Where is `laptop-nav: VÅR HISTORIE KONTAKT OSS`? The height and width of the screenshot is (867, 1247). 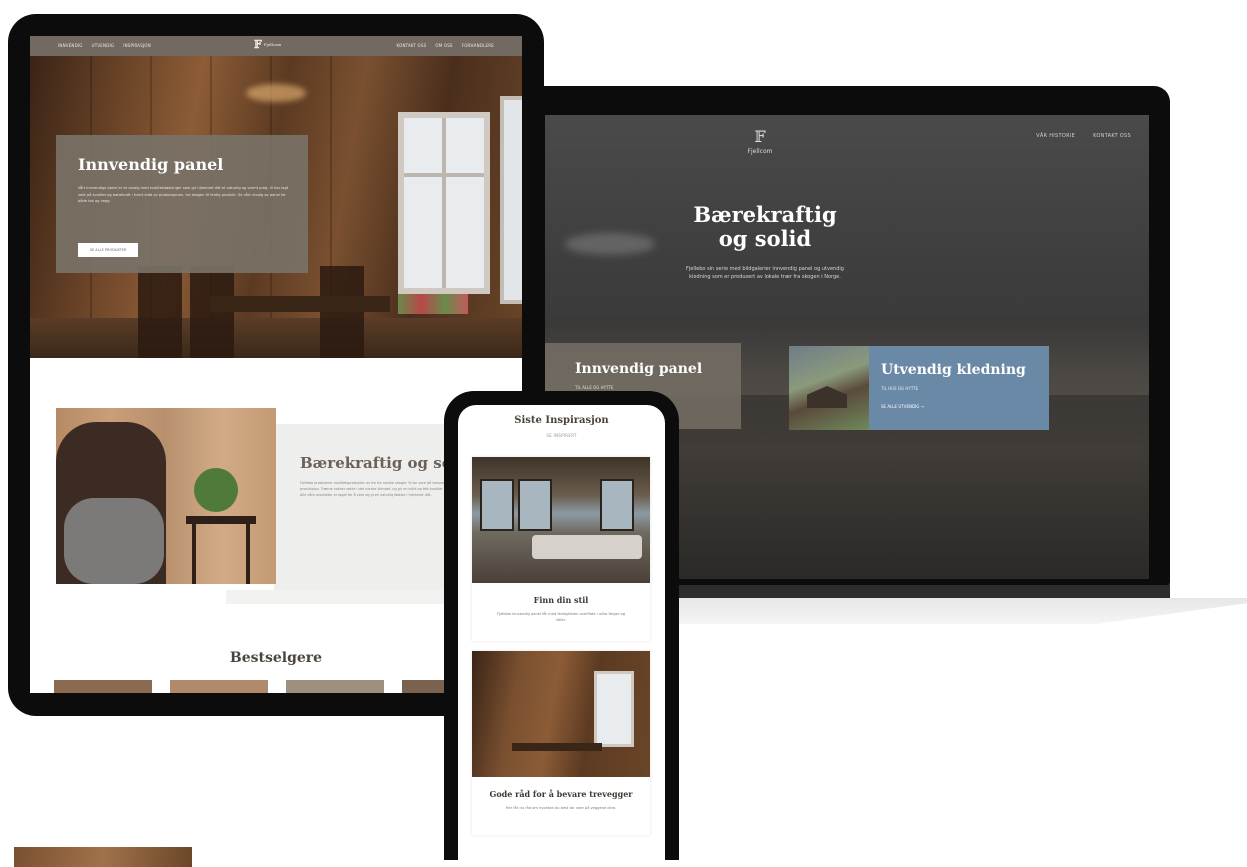
laptop-nav: VÅR HISTORIE KONTAKT OSS is located at coordinates (1083, 136).